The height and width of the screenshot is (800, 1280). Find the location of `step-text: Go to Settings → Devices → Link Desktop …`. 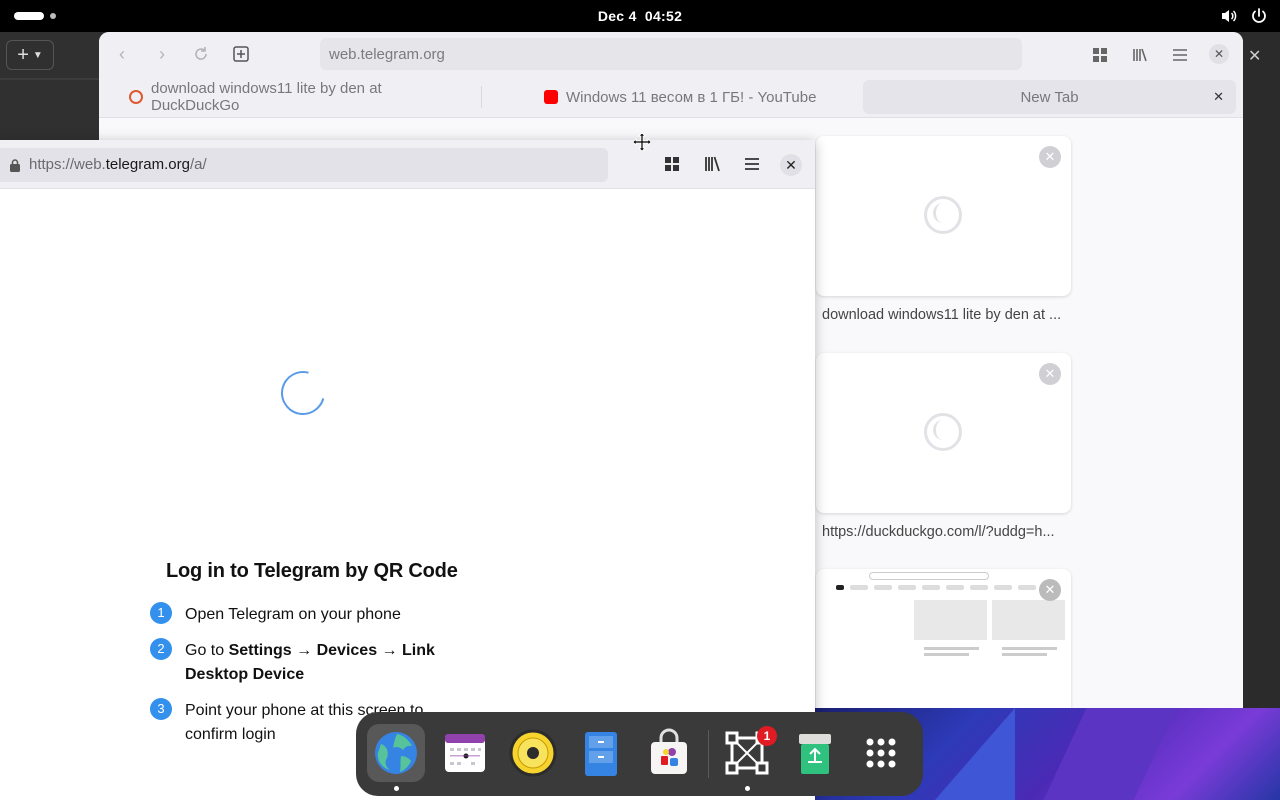

step-text: Go to Settings → Devices → Link Desktop … is located at coordinates (310, 662).